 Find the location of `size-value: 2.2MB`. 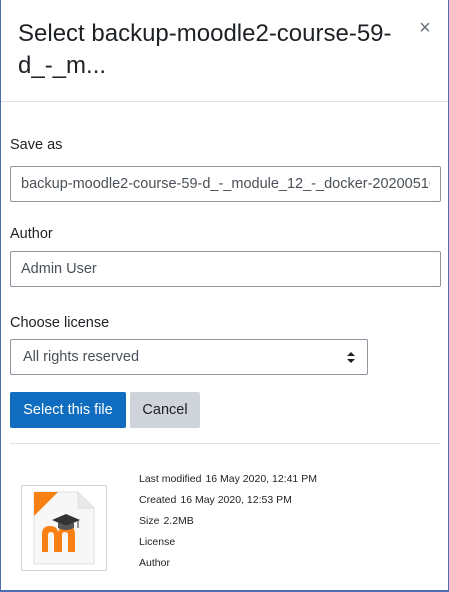

size-value: 2.2MB is located at coordinates (178, 521).